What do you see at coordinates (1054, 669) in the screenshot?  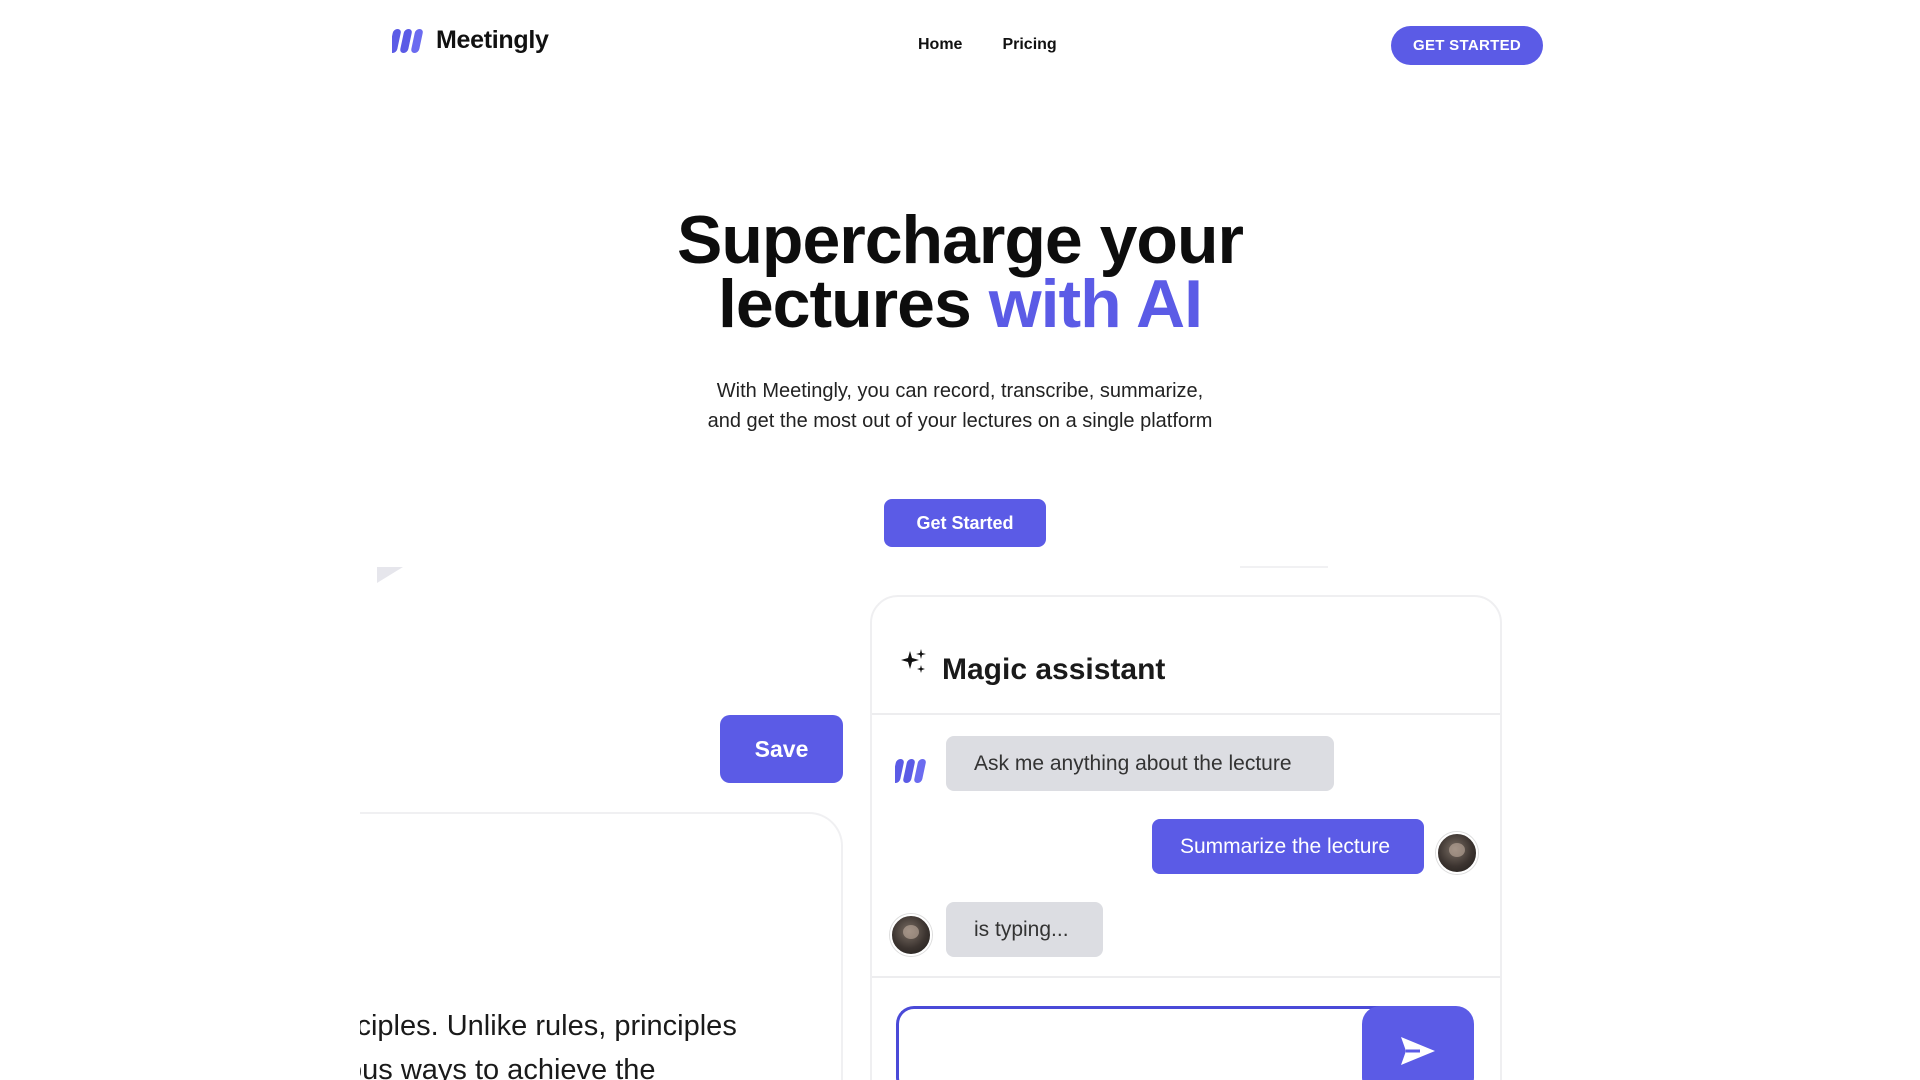 I see `assistant-title: Magic assistant` at bounding box center [1054, 669].